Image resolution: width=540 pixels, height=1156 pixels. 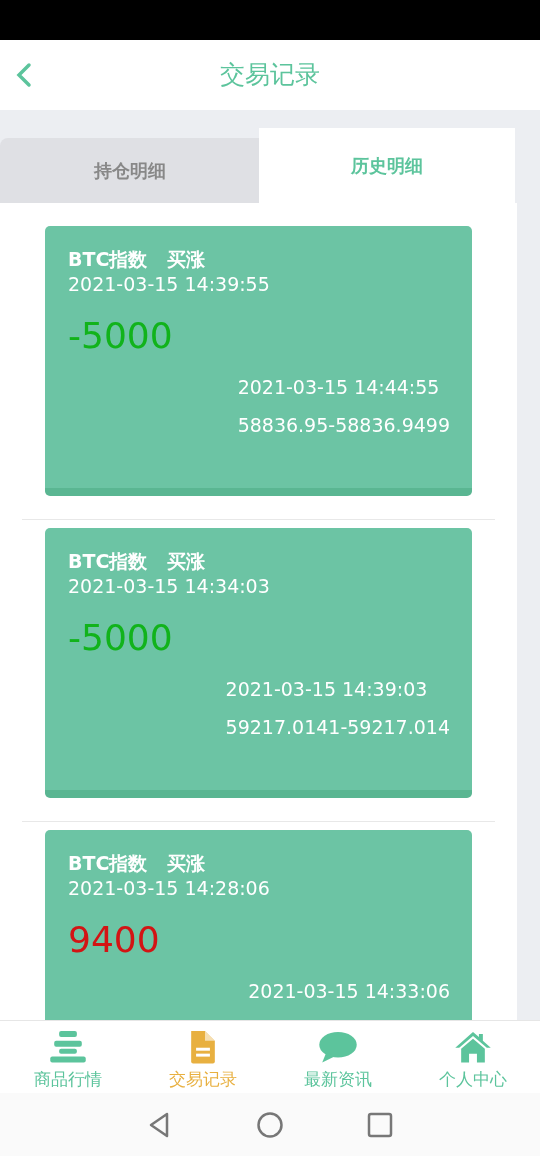 What do you see at coordinates (339, 387) in the screenshot?
I see `close-time: 2021-03-15 14:44:55` at bounding box center [339, 387].